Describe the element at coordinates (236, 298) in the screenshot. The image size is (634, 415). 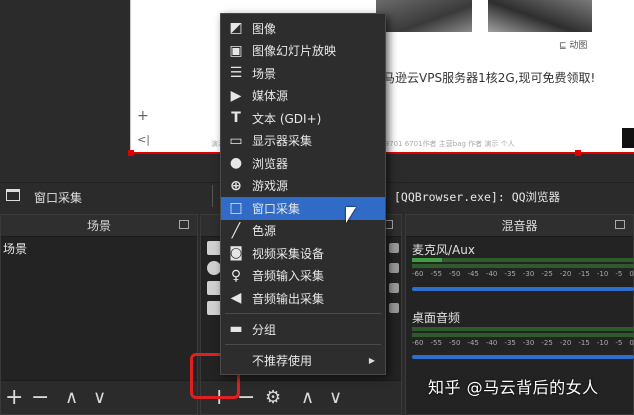
I see `speaker-icon: ◀` at that location.